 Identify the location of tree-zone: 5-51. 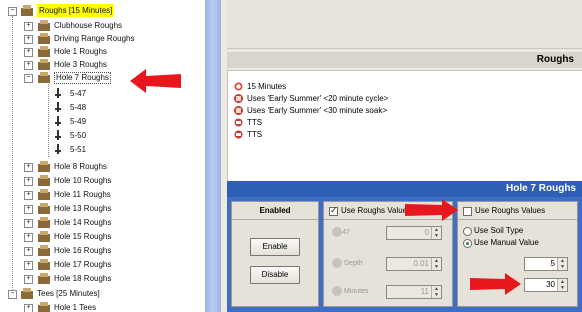
(100, 149).